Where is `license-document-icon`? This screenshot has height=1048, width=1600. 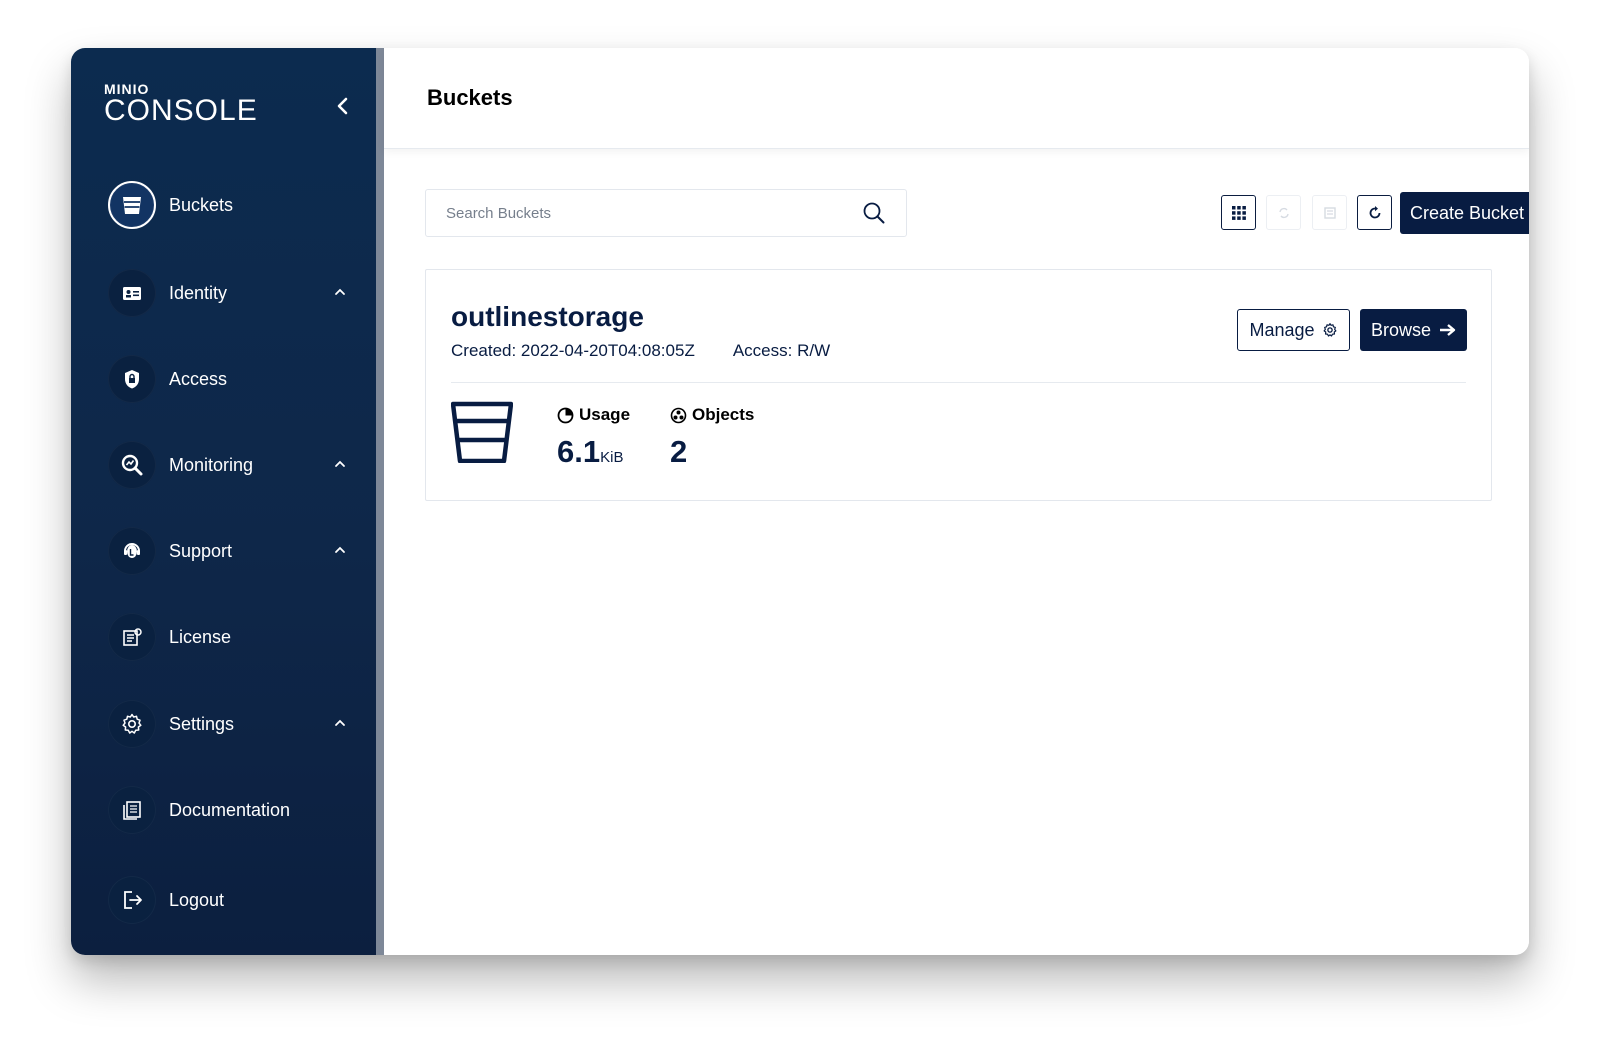
license-document-icon is located at coordinates (132, 637).